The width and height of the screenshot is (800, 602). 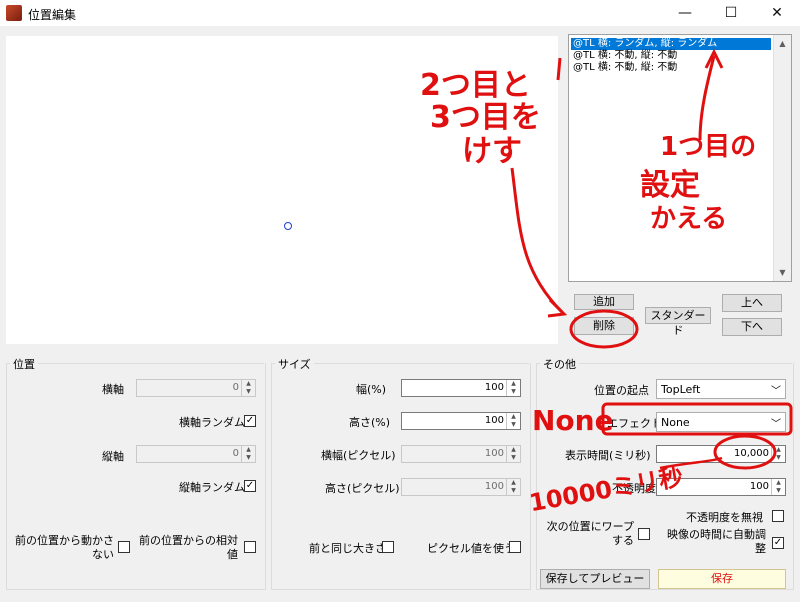 What do you see at coordinates (689, 219) in the screenshot?
I see `annotation-text: かえる` at bounding box center [689, 219].